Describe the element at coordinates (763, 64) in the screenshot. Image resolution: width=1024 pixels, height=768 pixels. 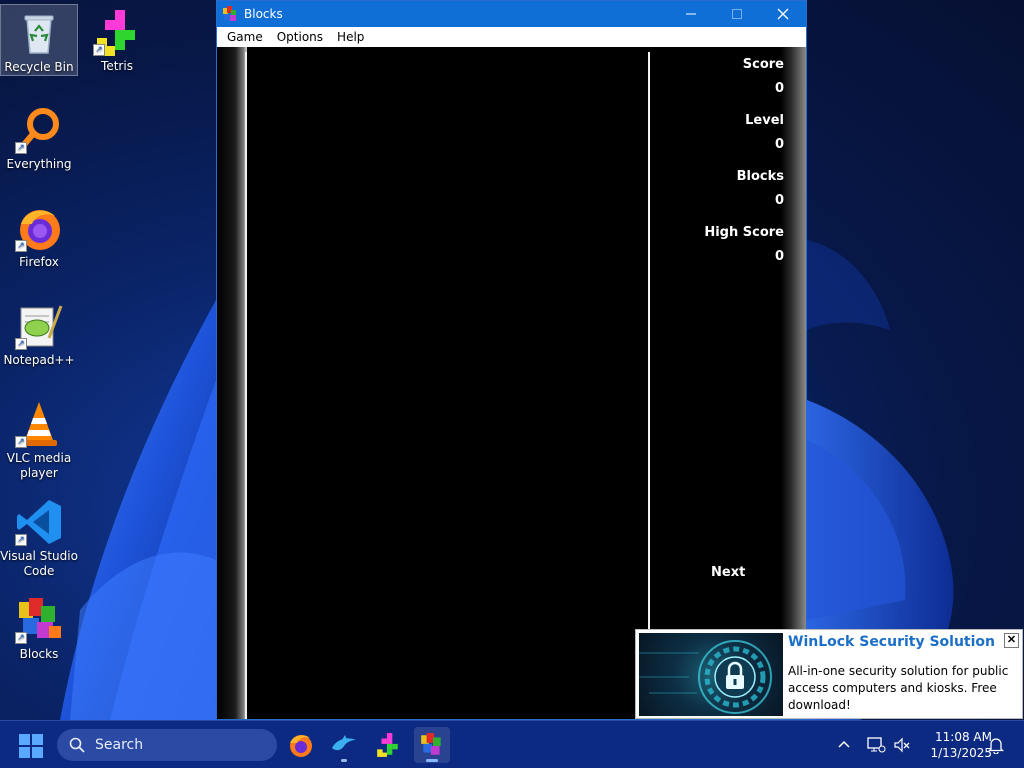
I see `score-label: Score` at that location.